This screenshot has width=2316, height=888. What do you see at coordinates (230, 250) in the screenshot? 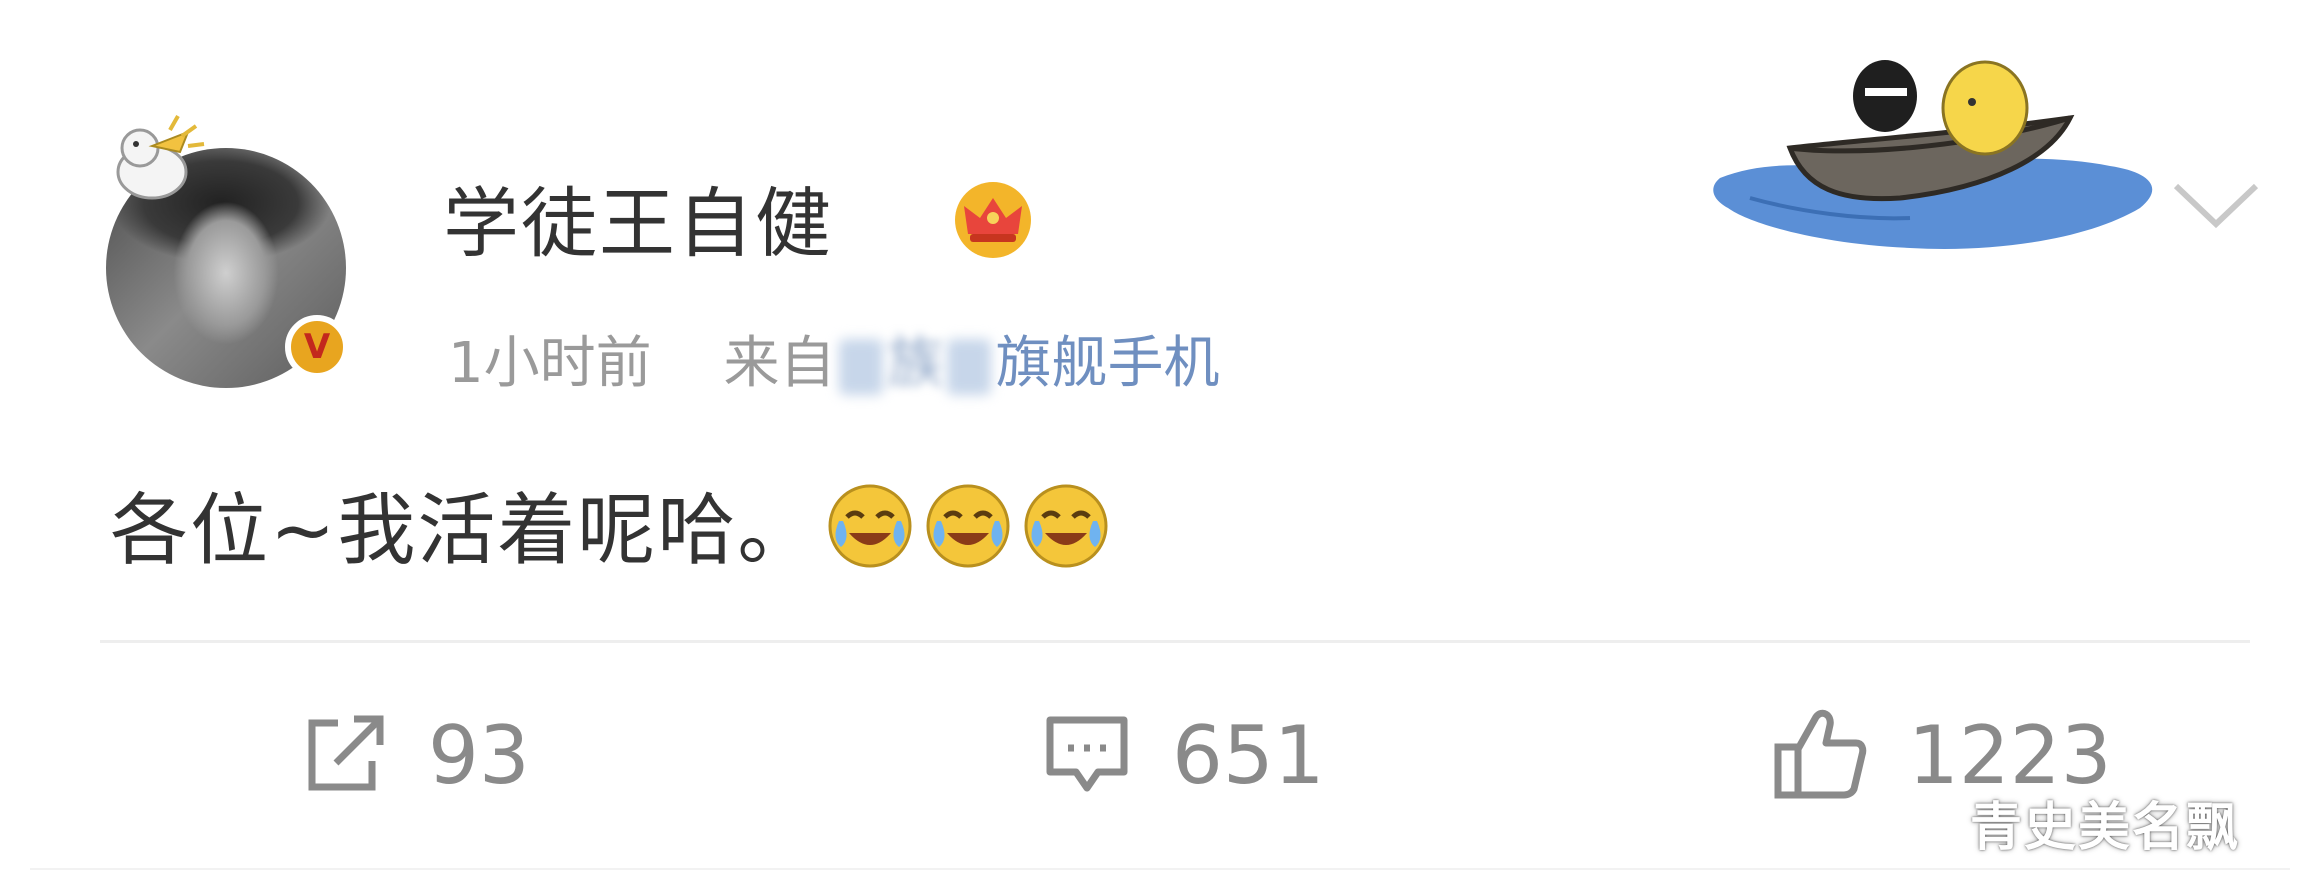
I see `avatar: V` at bounding box center [230, 250].